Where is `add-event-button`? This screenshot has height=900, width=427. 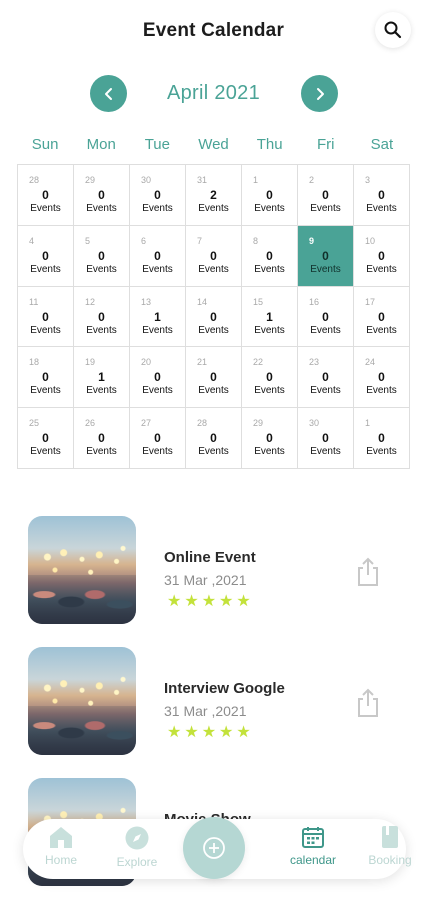 add-event-button is located at coordinates (214, 848).